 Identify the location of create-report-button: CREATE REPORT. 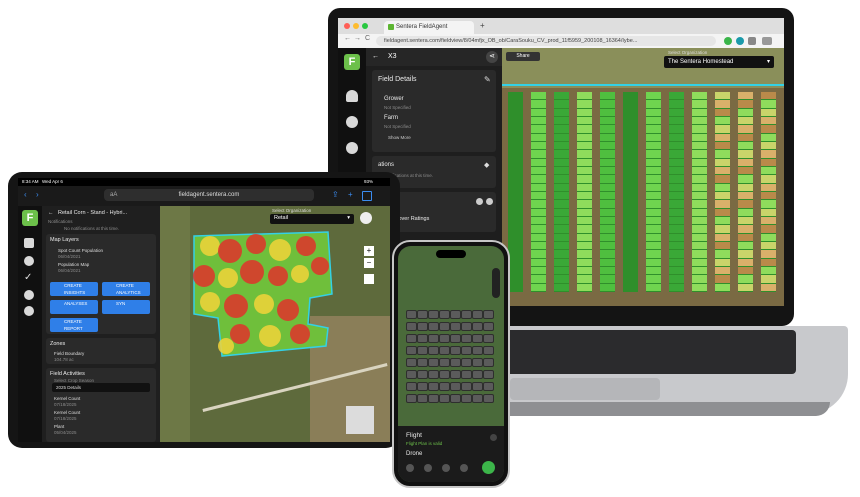
(74, 325).